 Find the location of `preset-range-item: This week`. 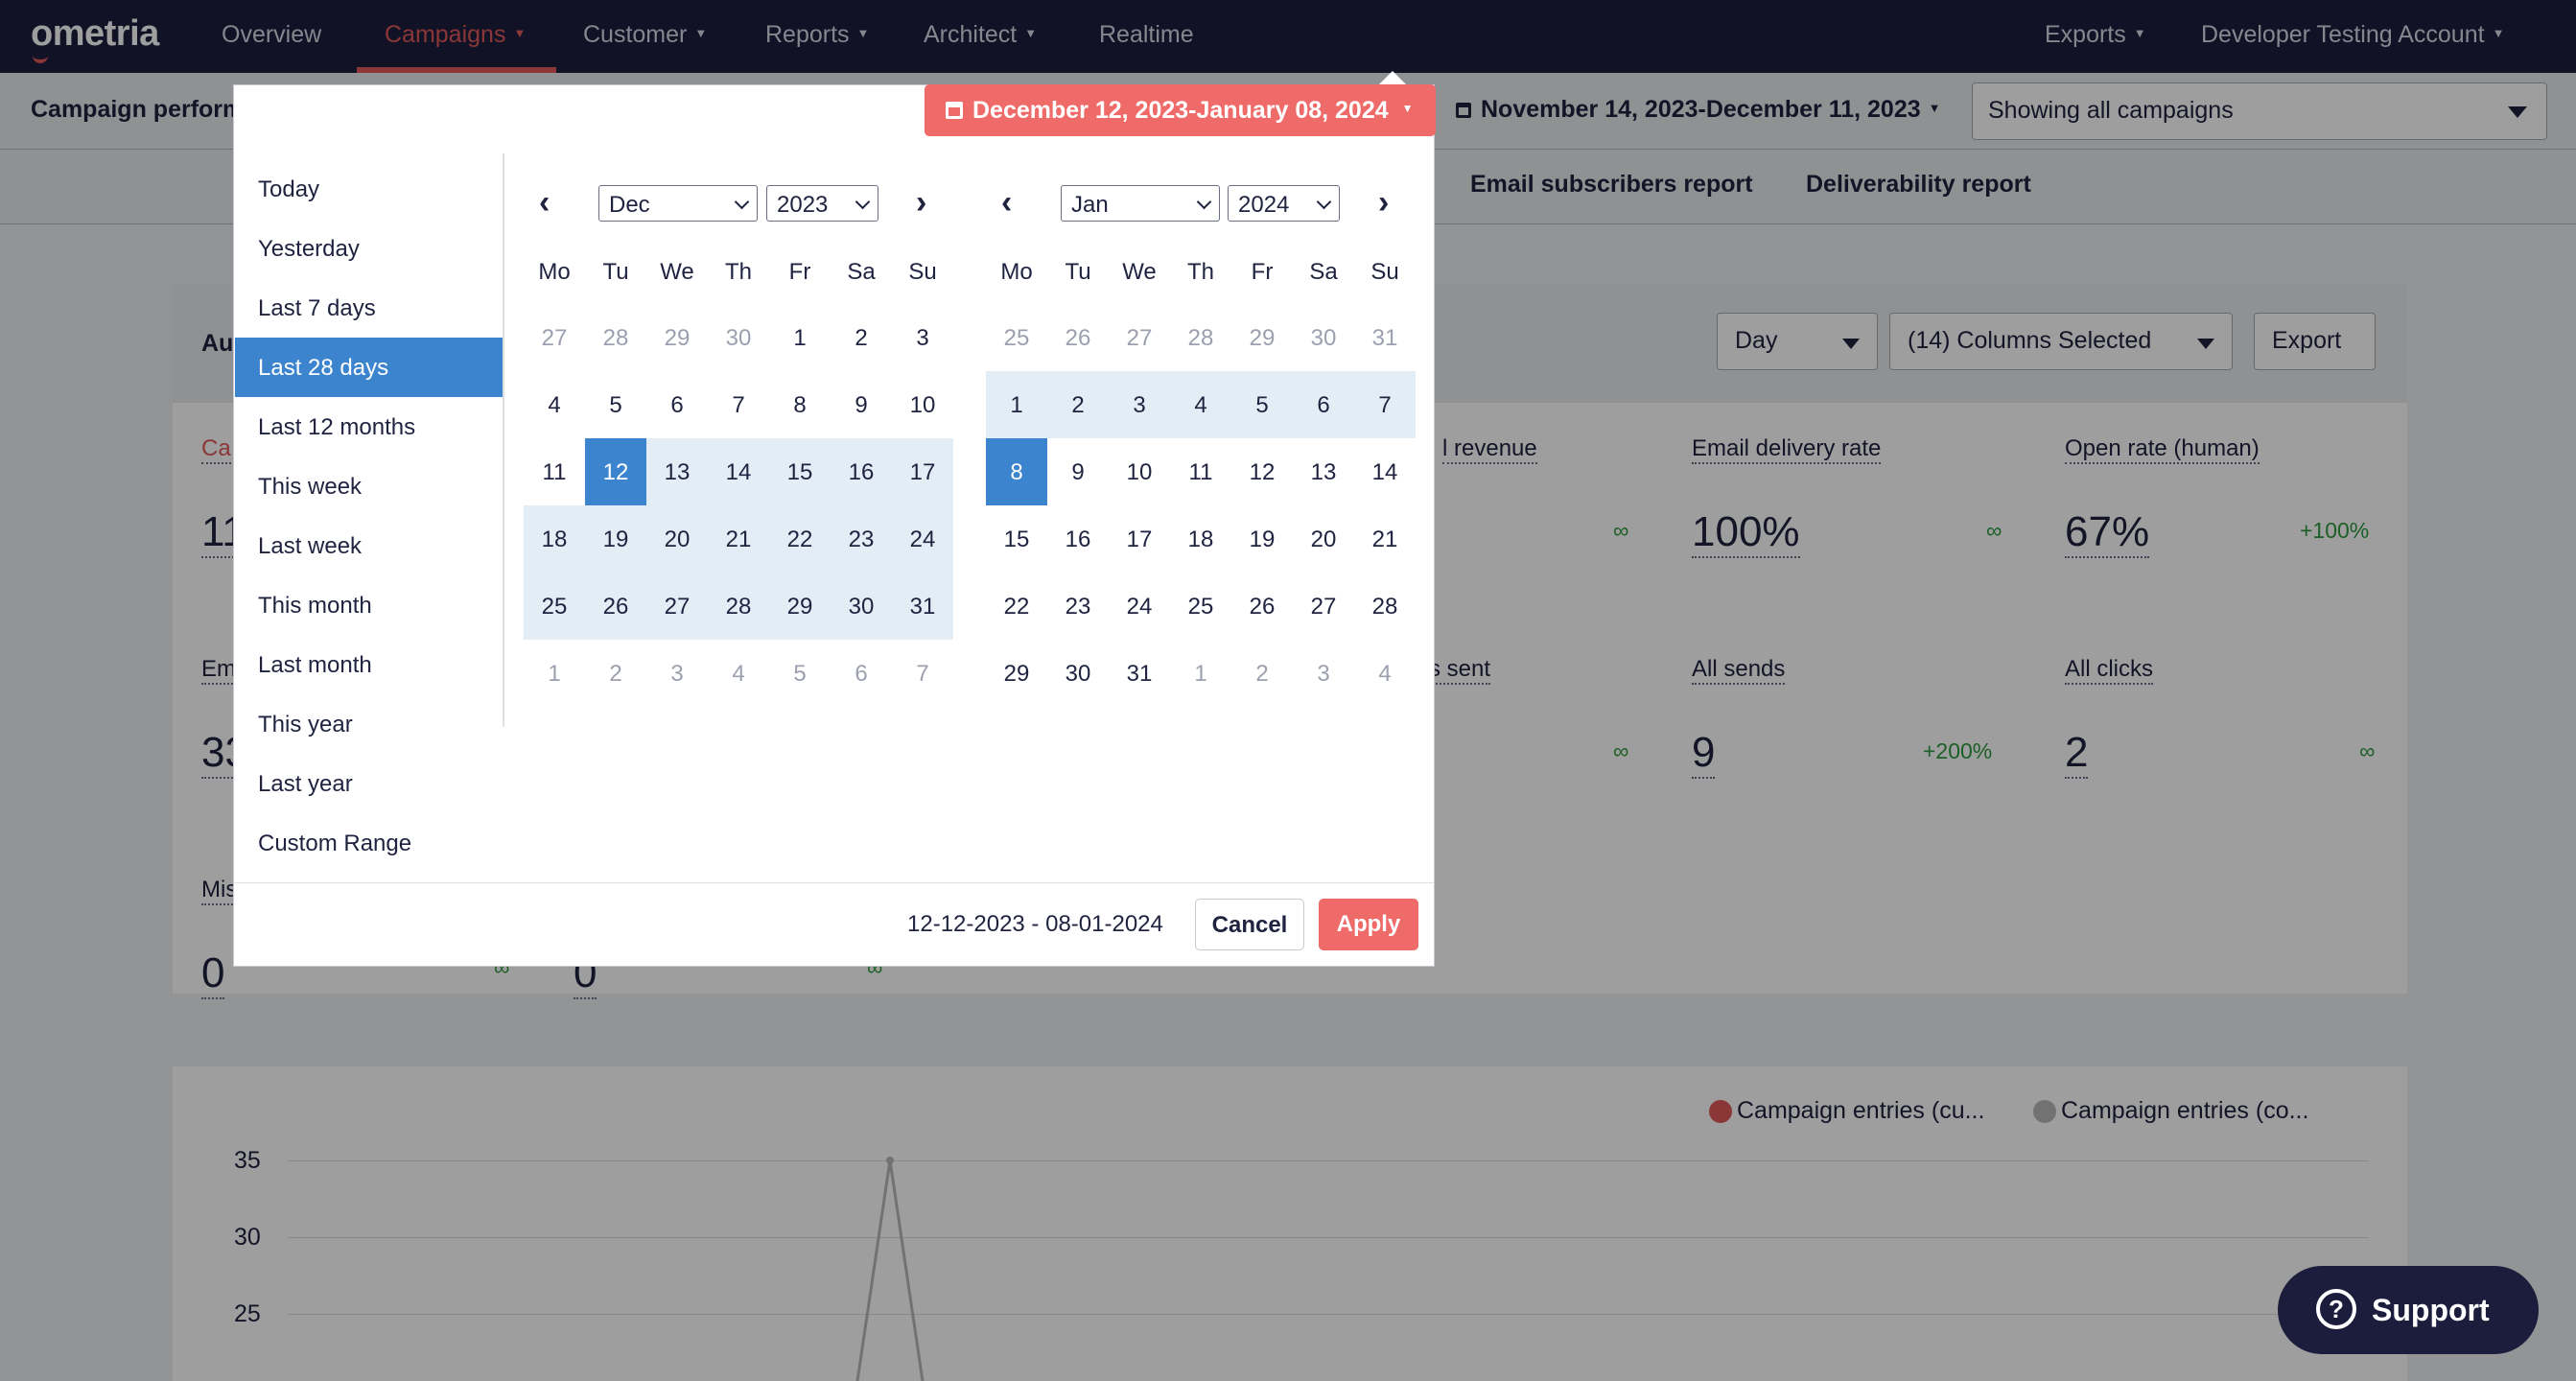

preset-range-item: This week is located at coordinates (369, 486).